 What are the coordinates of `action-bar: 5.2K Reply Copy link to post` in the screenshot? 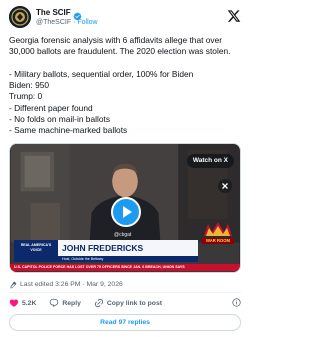 It's located at (125, 303).